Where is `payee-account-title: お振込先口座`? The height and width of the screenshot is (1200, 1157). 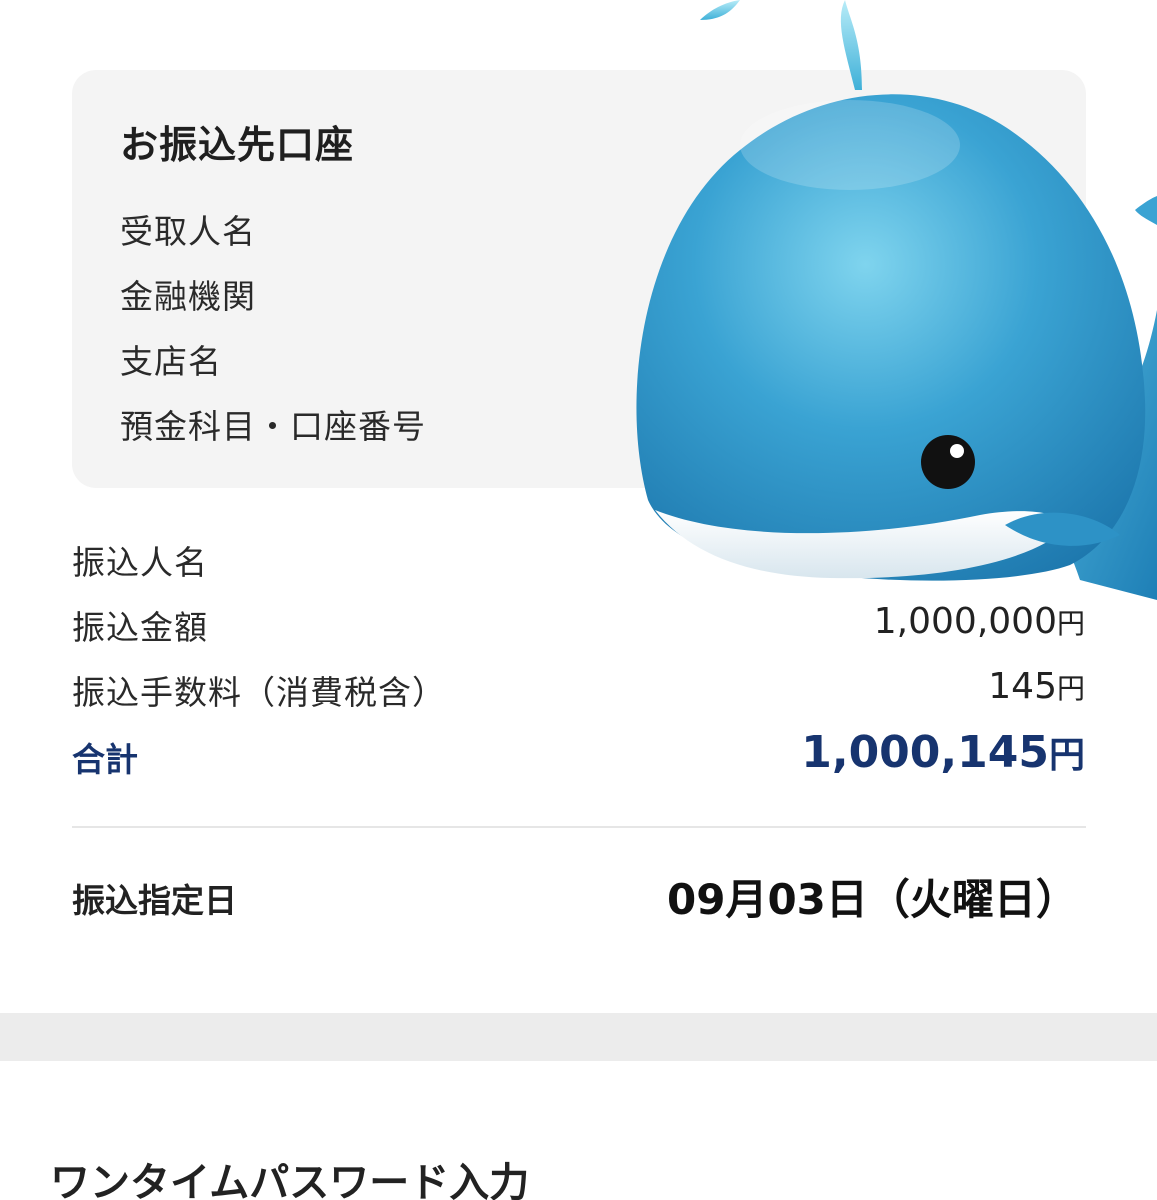 payee-account-title: お振込先口座 is located at coordinates (237, 145).